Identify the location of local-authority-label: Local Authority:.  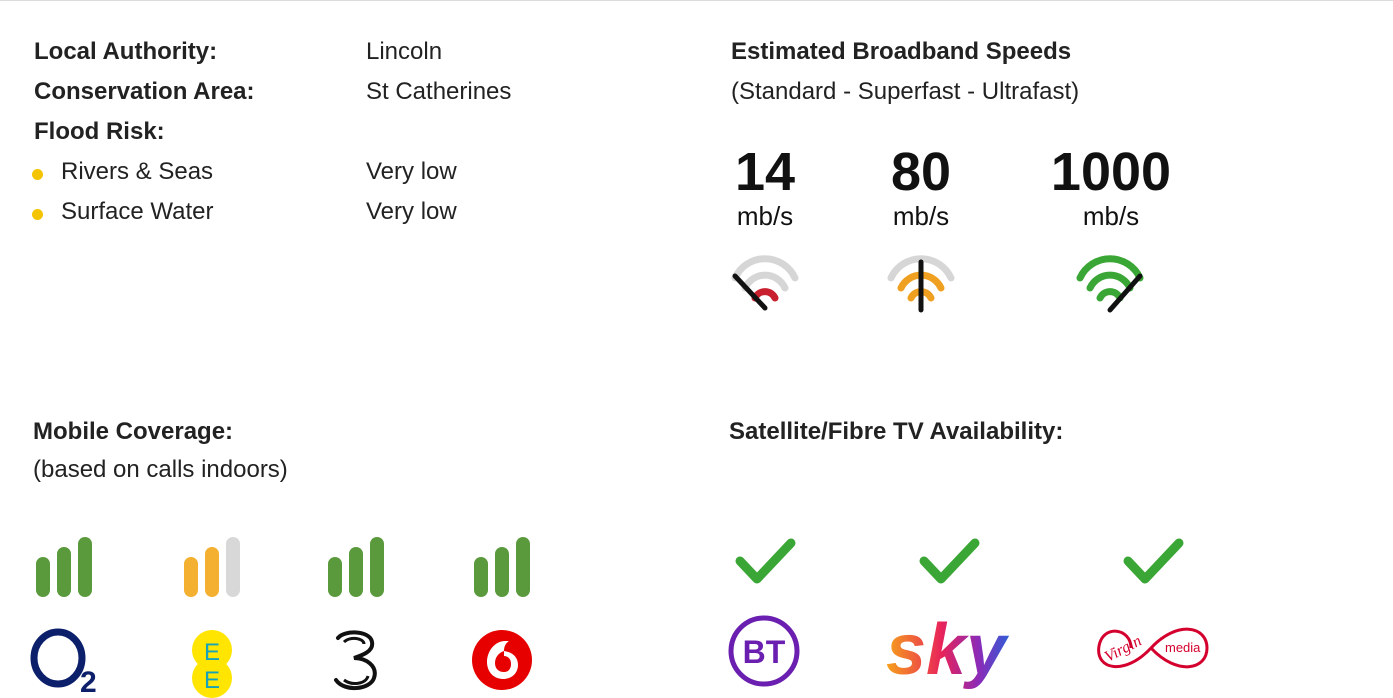
(126, 51).